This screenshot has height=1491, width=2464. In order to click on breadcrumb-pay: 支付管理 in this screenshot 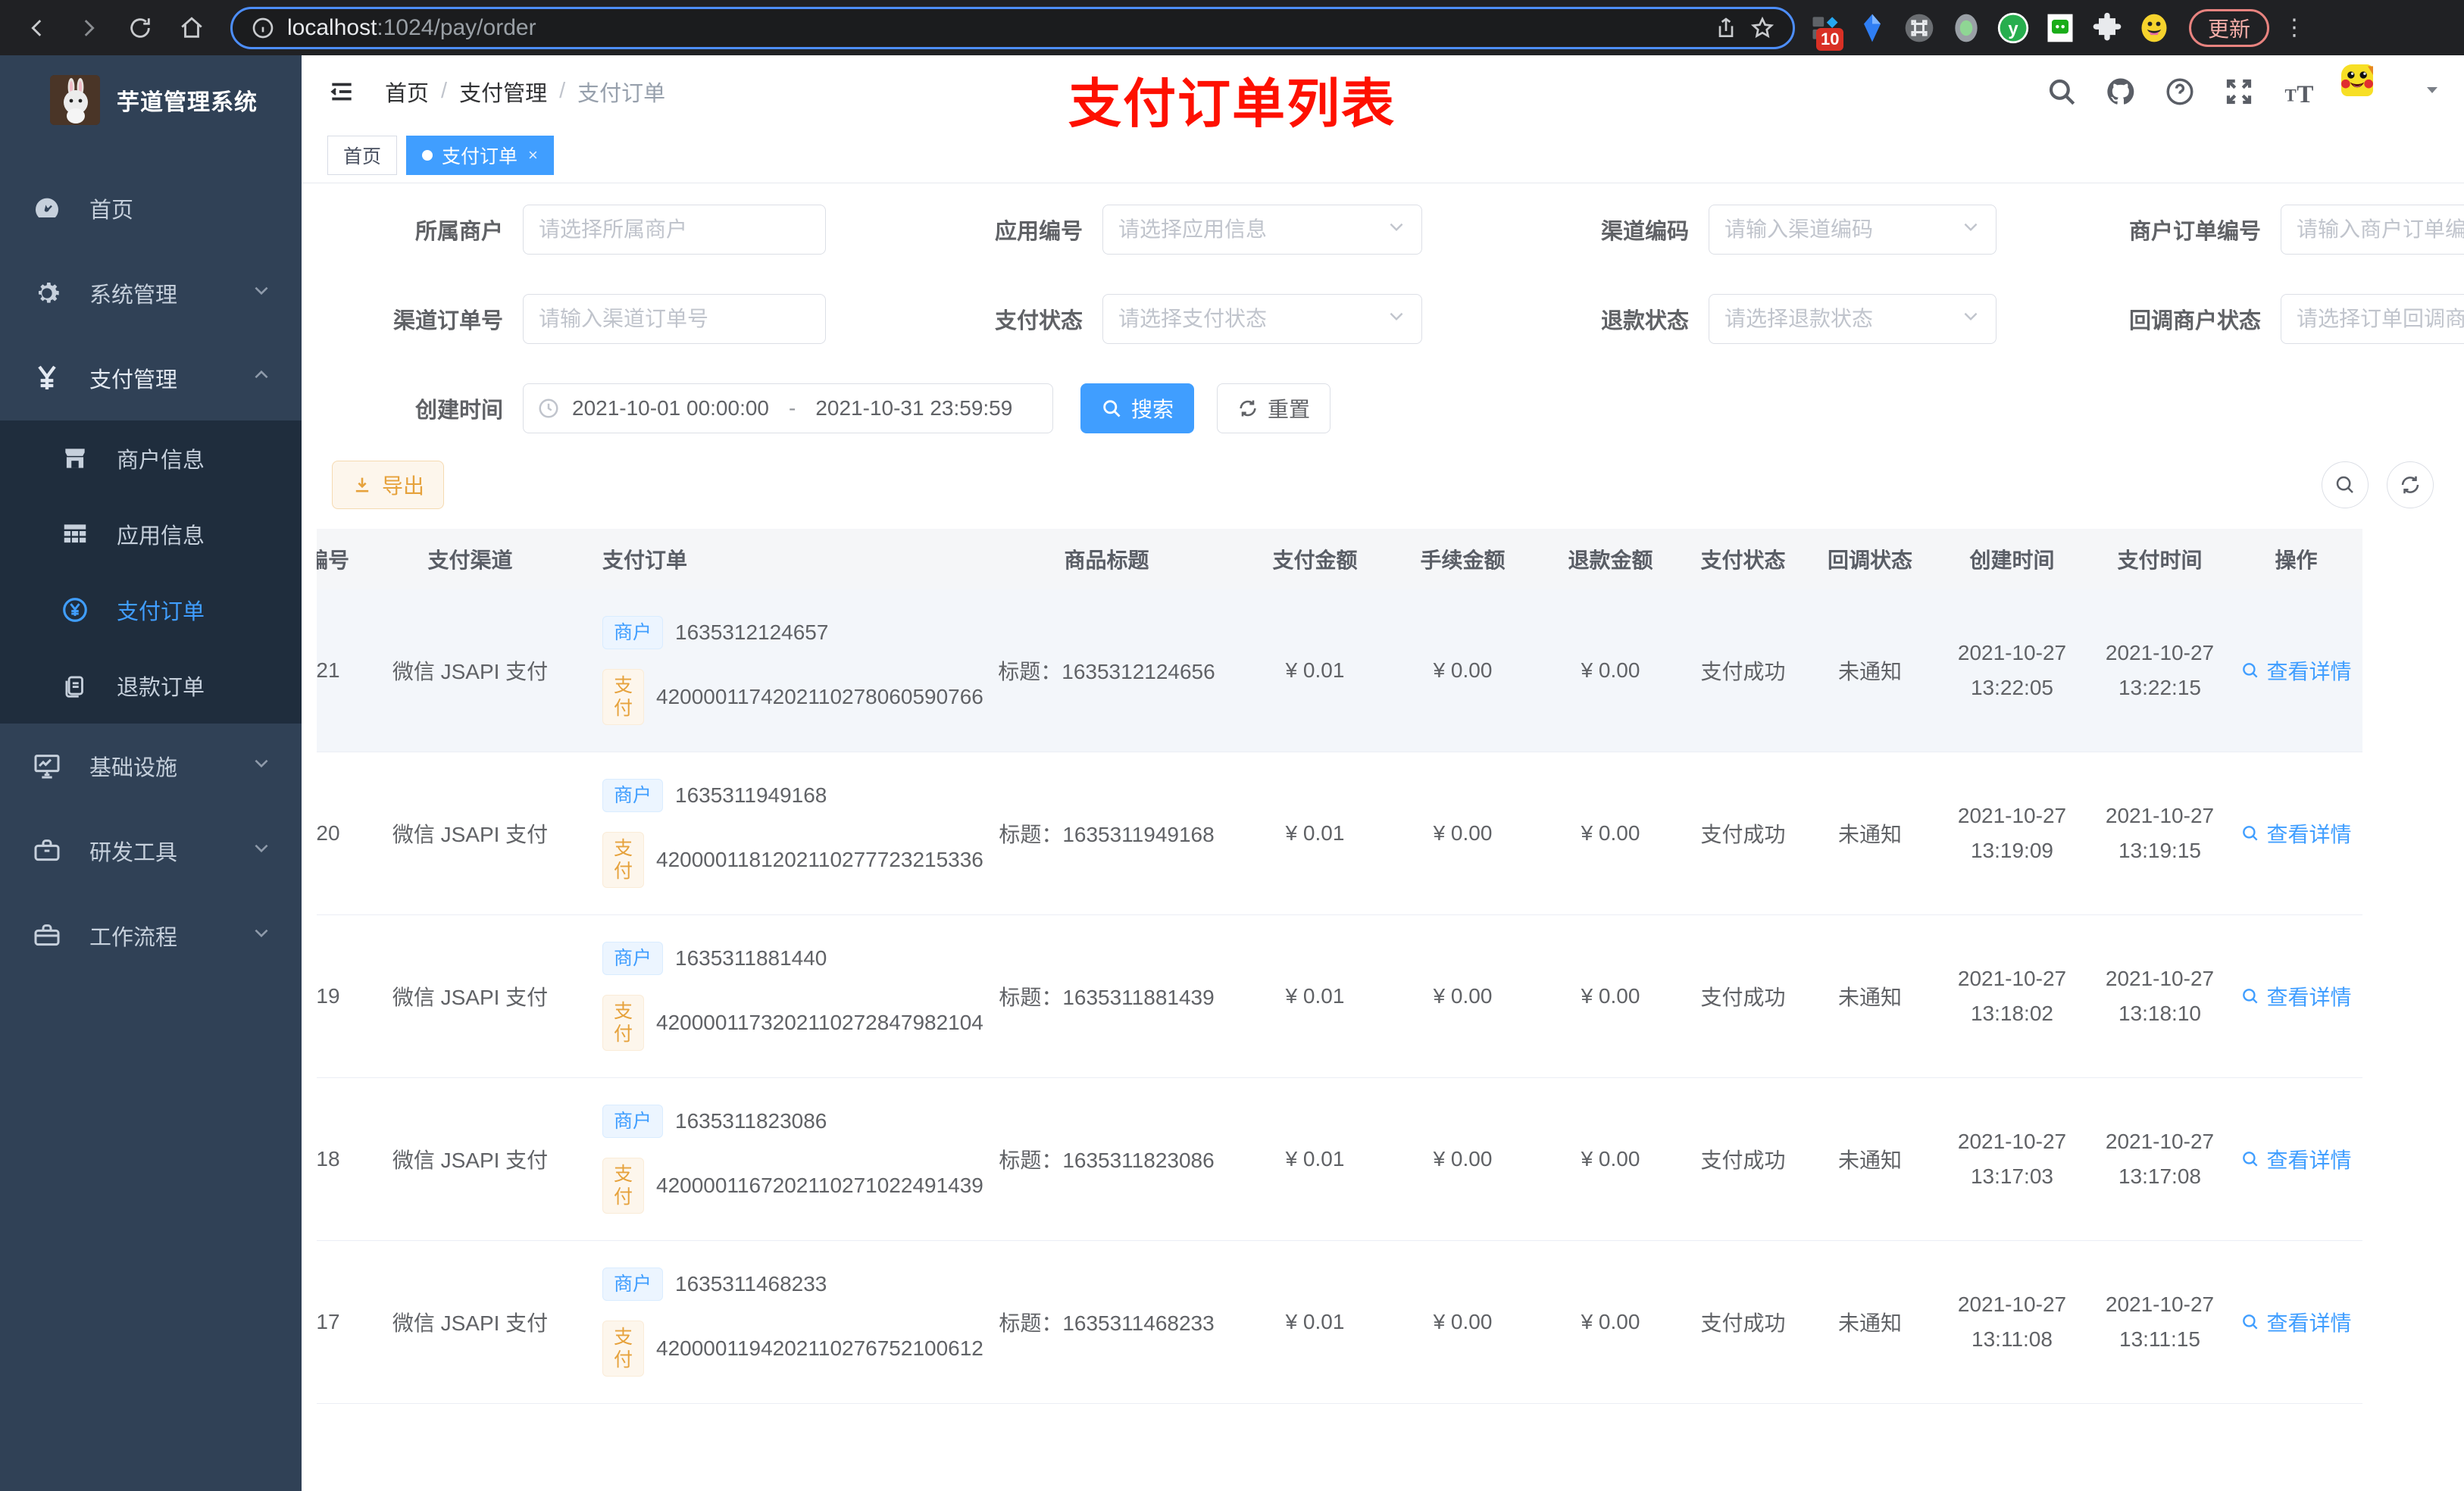, I will do `click(503, 92)`.